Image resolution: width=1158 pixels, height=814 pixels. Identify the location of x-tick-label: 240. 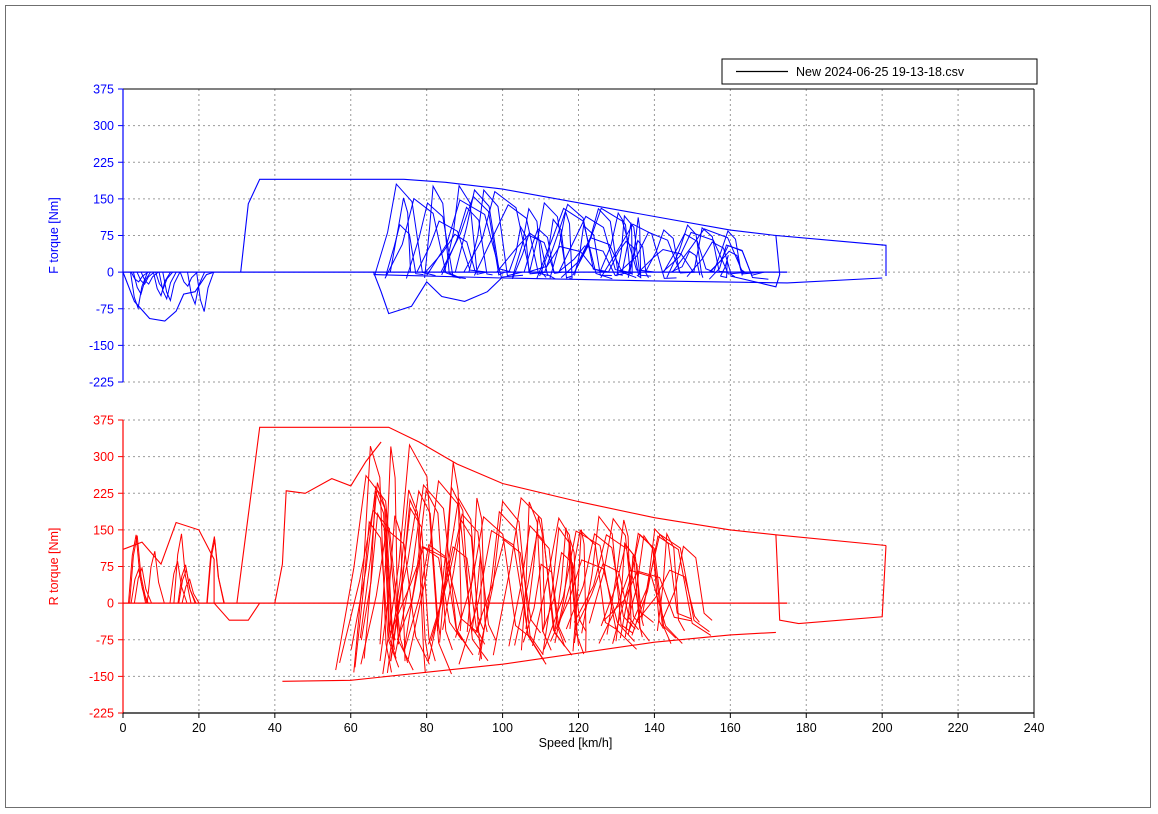
(1034, 728).